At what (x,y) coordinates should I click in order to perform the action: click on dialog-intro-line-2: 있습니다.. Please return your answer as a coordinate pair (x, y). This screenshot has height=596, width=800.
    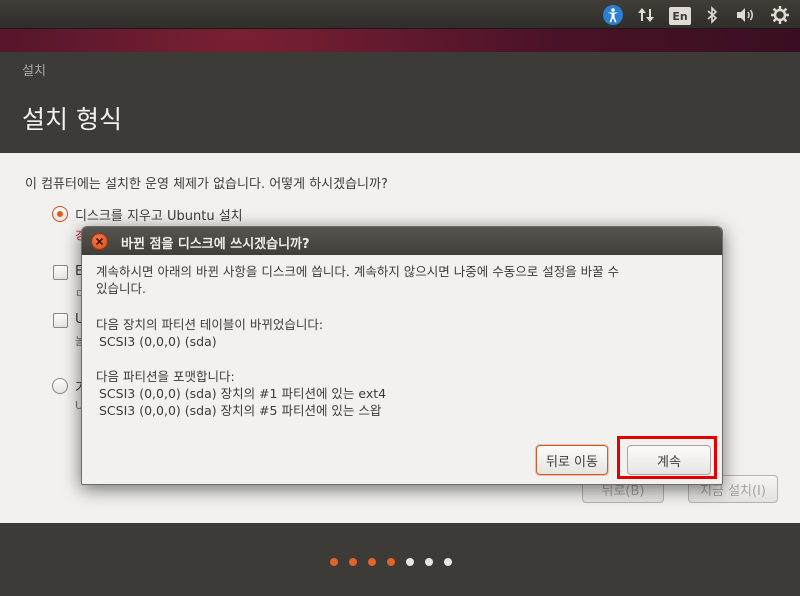
    Looking at the image, I should click on (121, 288).